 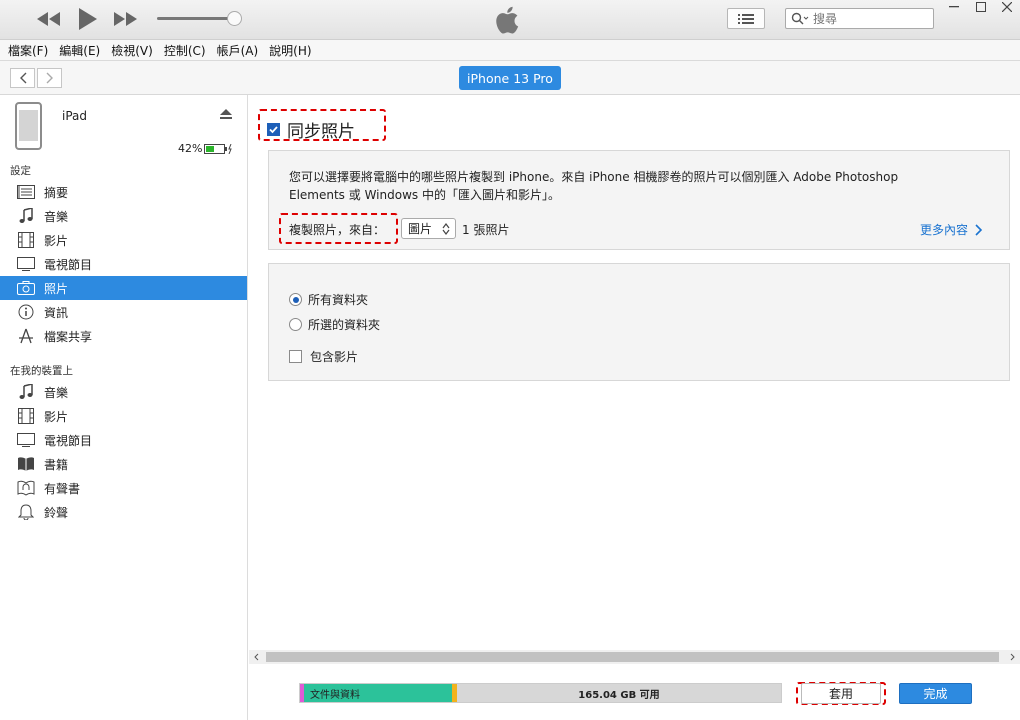 What do you see at coordinates (123, 216) in the screenshot?
I see `sidebar-item-music: 音樂` at bounding box center [123, 216].